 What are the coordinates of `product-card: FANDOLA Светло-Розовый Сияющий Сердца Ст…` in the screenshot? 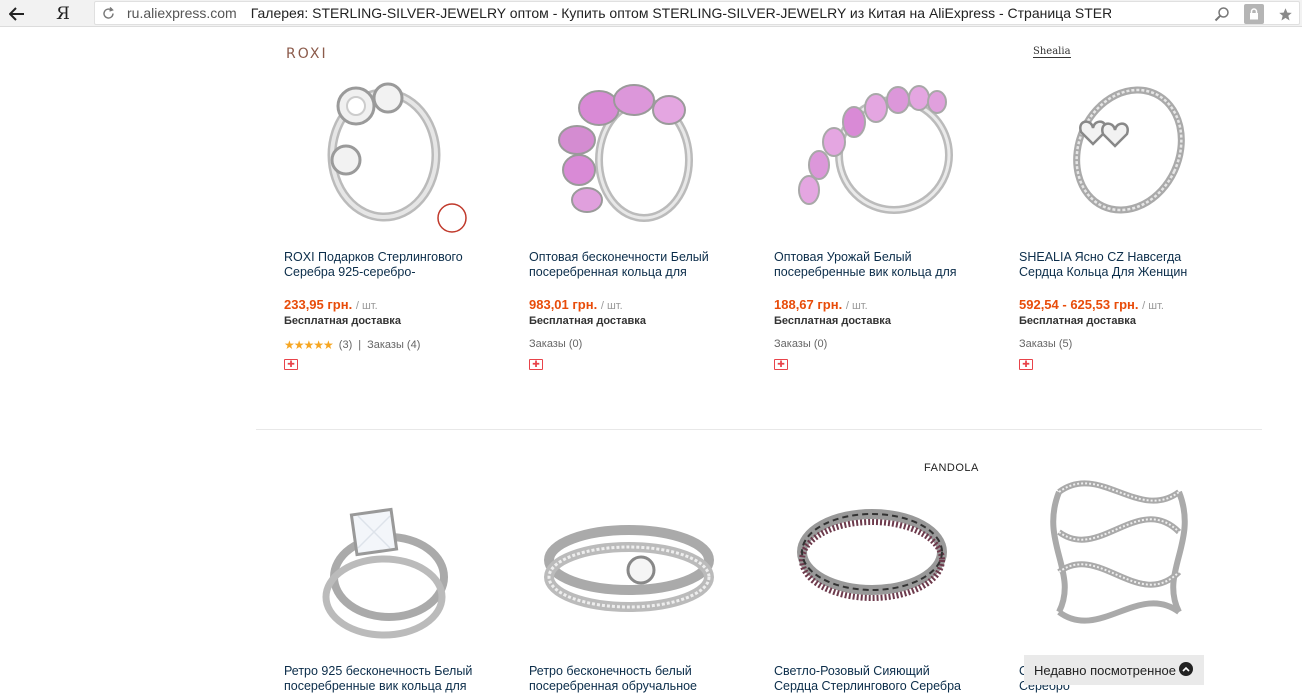 It's located at (896, 573).